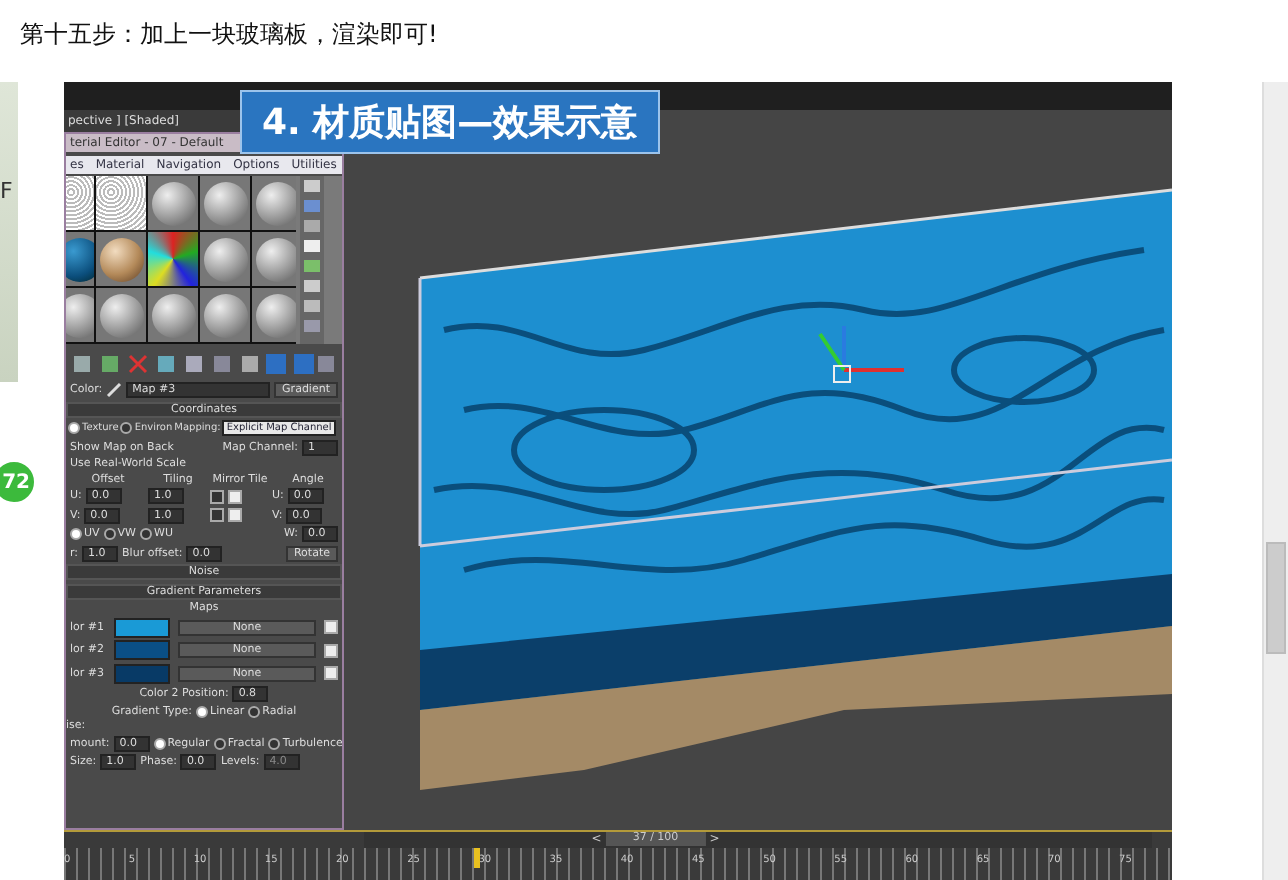  I want to click on scrollbar, so click(1275, 481).